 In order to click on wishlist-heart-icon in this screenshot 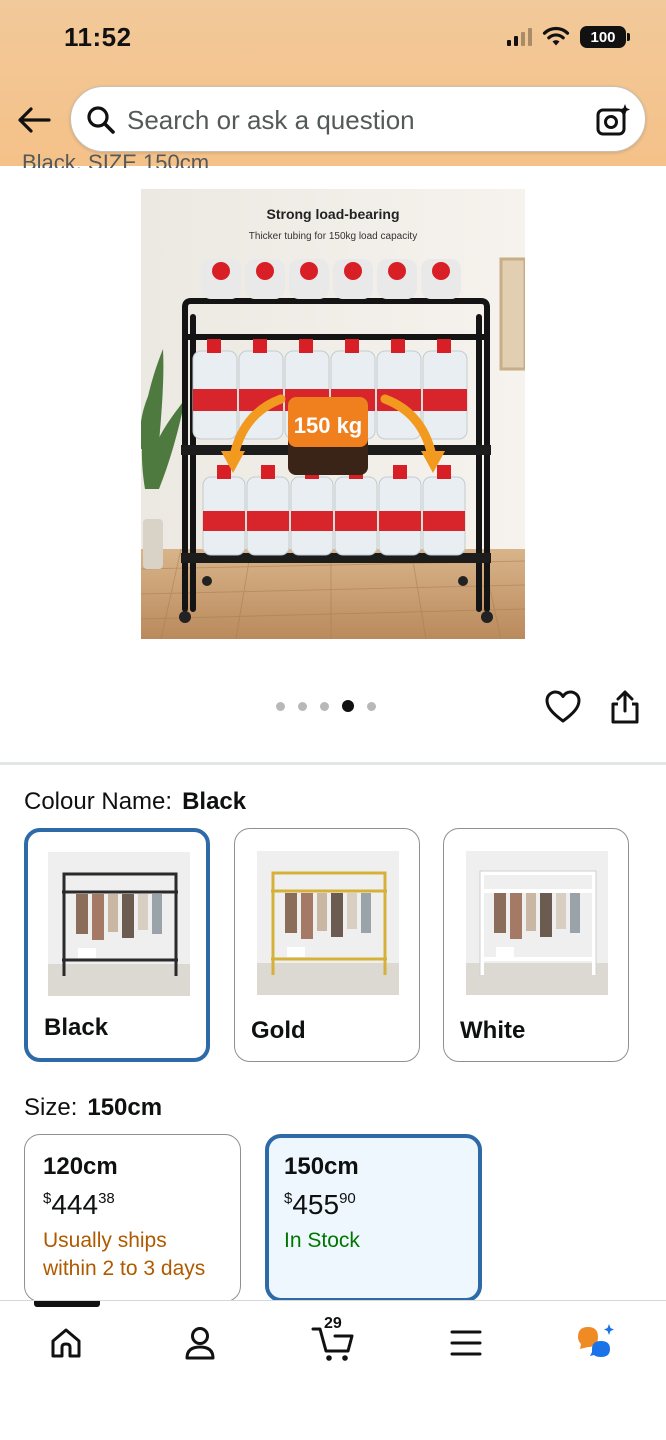, I will do `click(563, 707)`.